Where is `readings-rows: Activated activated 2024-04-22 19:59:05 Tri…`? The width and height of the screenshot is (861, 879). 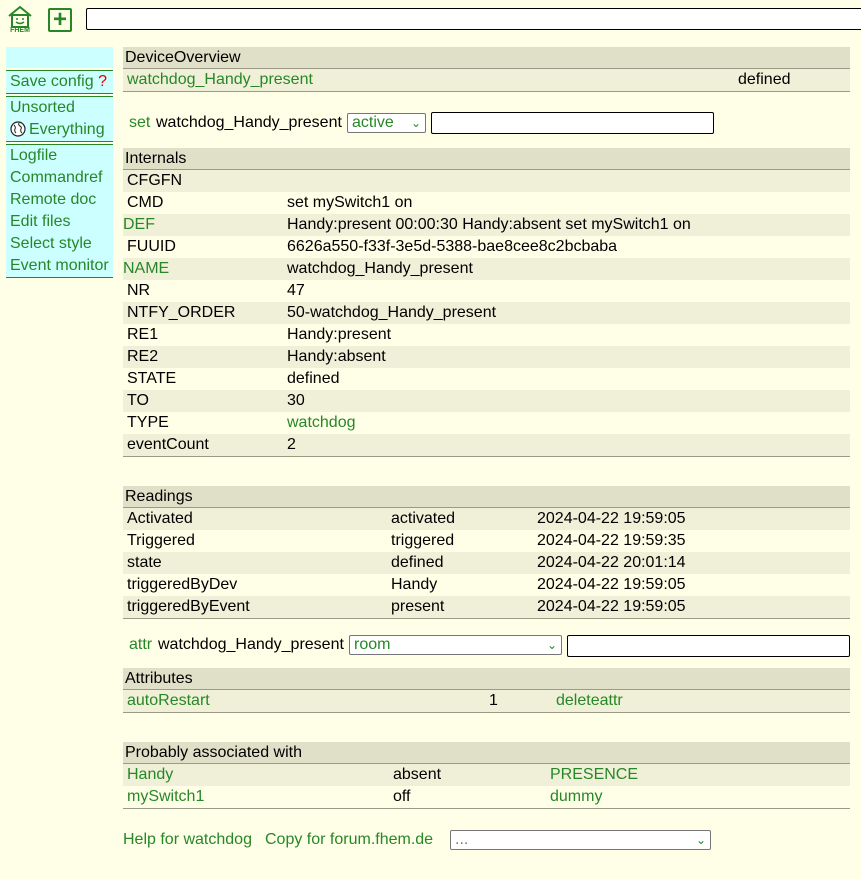 readings-rows: Activated activated 2024-04-22 19:59:05 Tri… is located at coordinates (486, 563).